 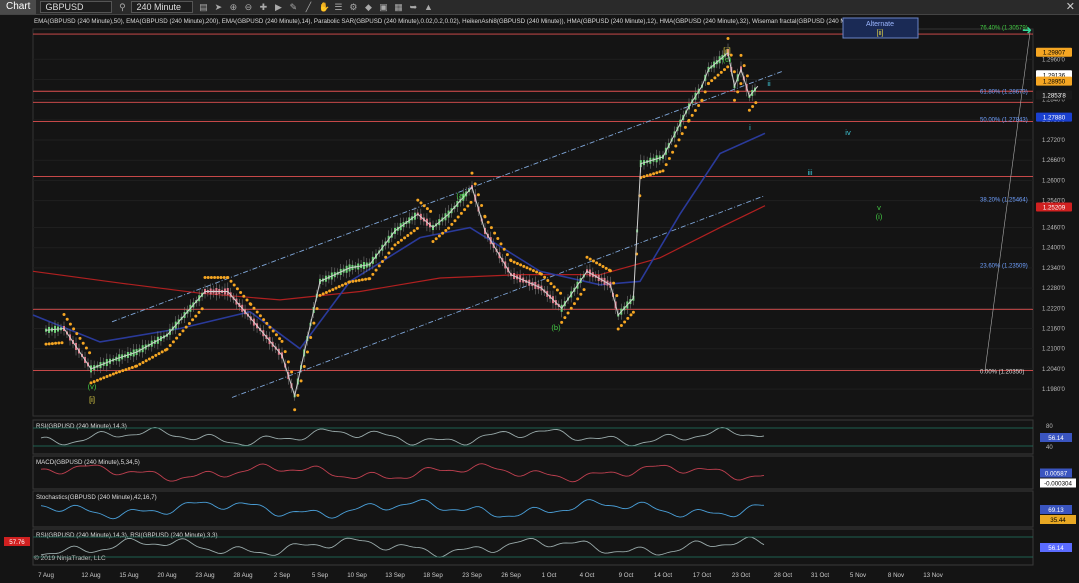 I want to click on alternate-box: Alternate [ii], so click(x=880, y=28).